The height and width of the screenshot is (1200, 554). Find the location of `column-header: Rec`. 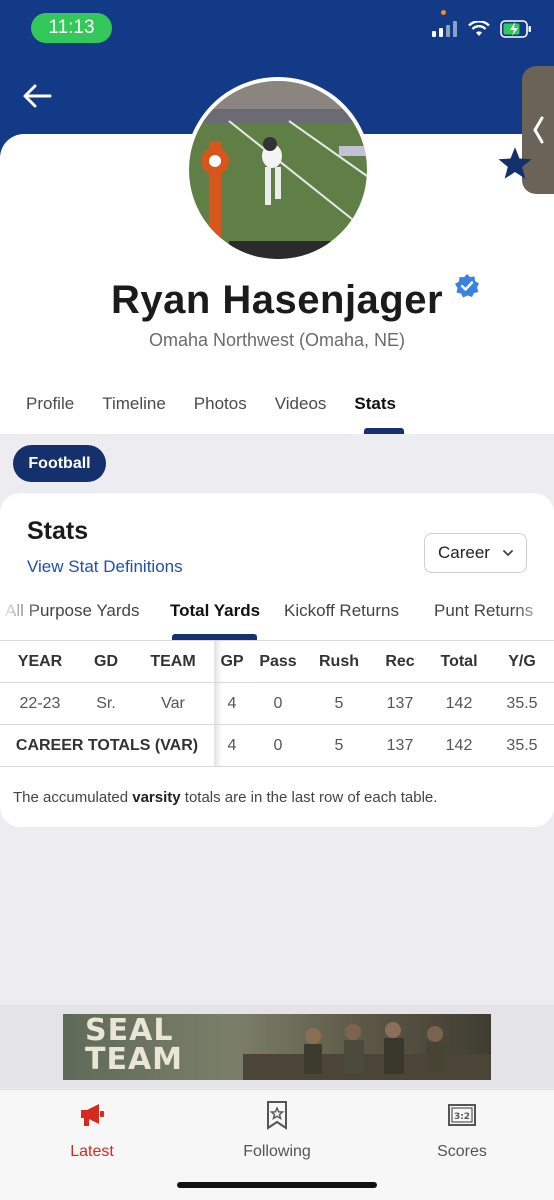

column-header: Rec is located at coordinates (400, 661).